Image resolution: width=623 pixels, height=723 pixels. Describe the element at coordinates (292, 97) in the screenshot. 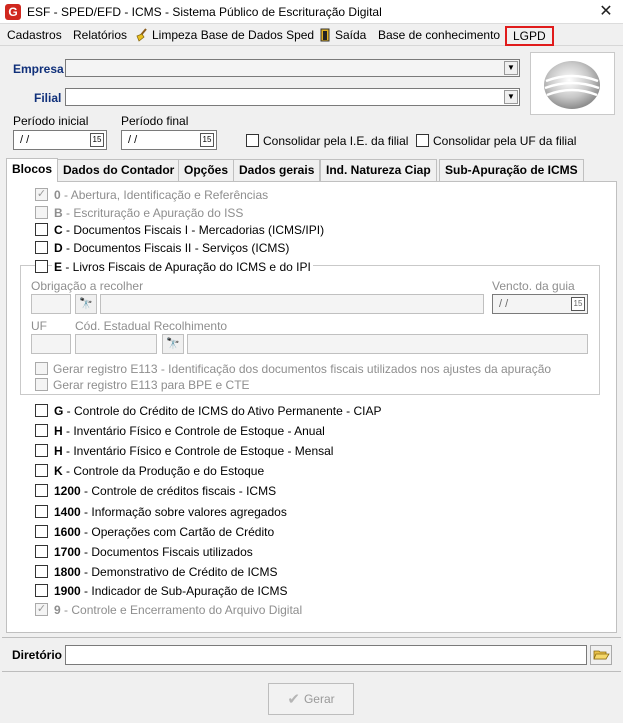

I see `filial-select: ▼` at that location.